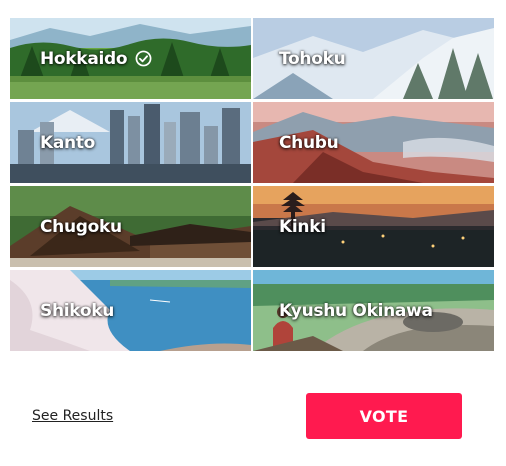  What do you see at coordinates (312, 58) in the screenshot?
I see `region-name: Tohoku` at bounding box center [312, 58].